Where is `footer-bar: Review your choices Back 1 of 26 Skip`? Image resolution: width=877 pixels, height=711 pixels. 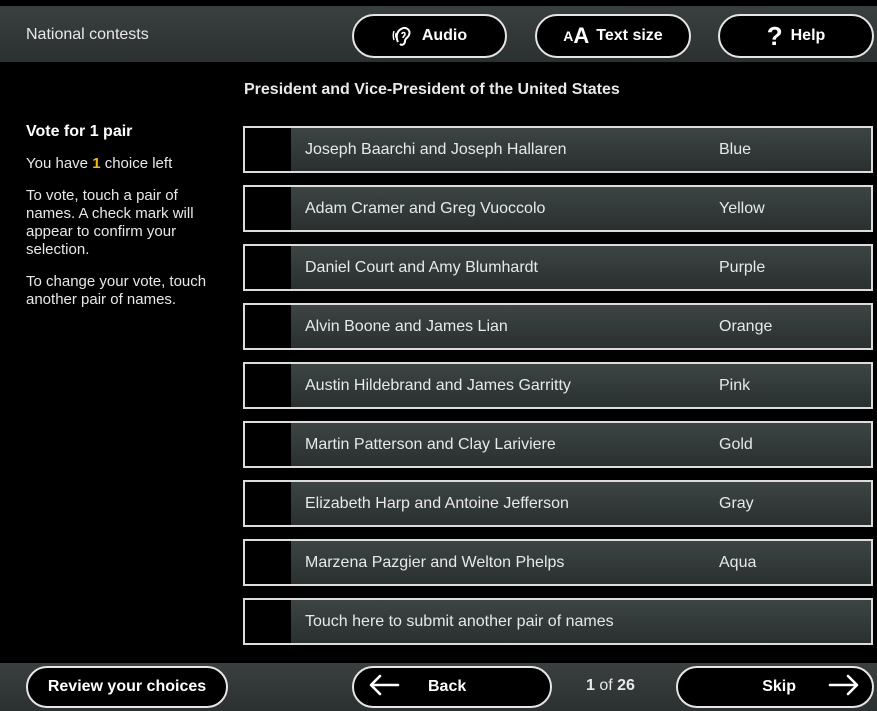 footer-bar: Review your choices Back 1 of 26 Skip is located at coordinates (438, 687).